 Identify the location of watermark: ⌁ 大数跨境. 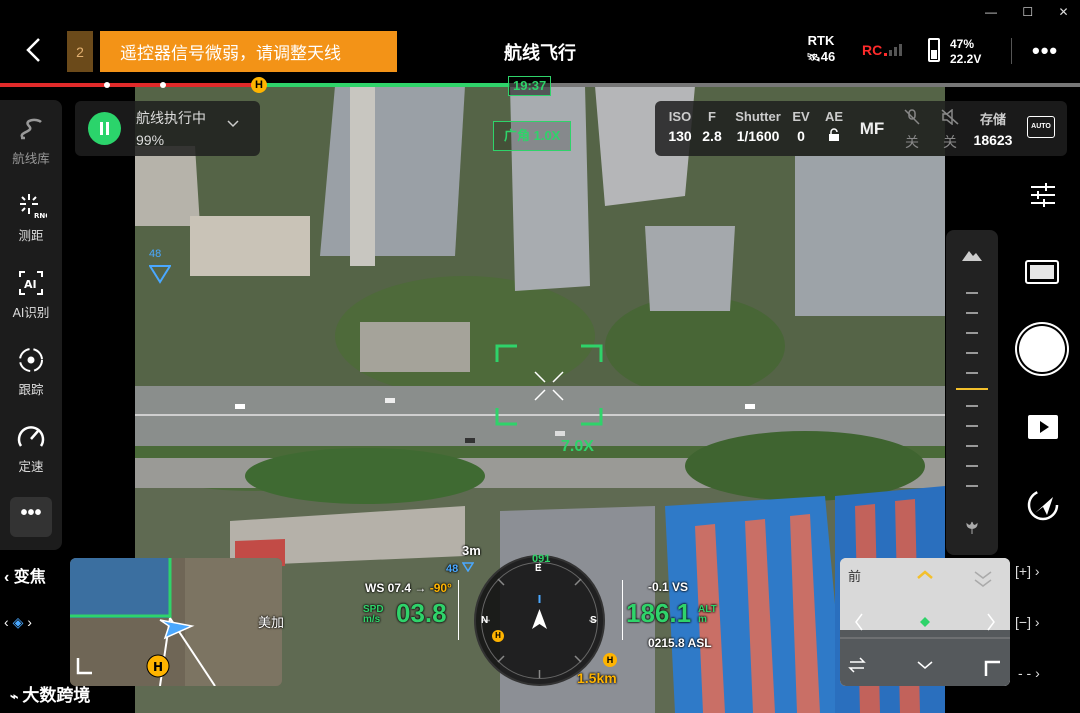
(50, 695).